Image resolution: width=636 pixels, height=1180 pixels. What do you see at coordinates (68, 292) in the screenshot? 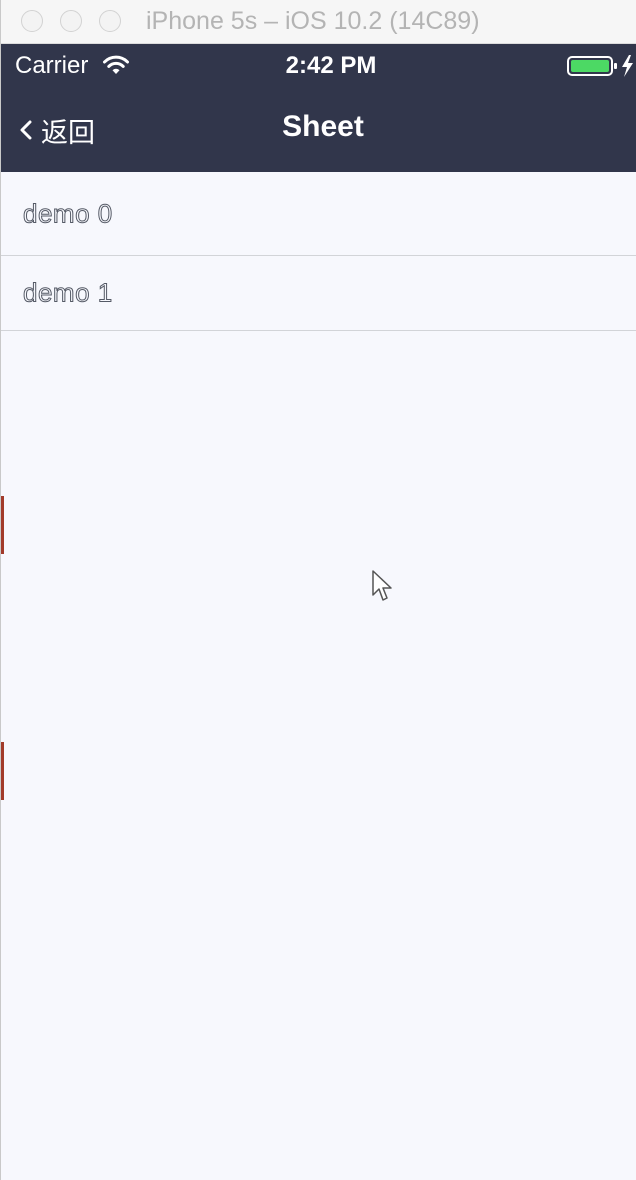
I see `list-item-label: demo 1` at bounding box center [68, 292].